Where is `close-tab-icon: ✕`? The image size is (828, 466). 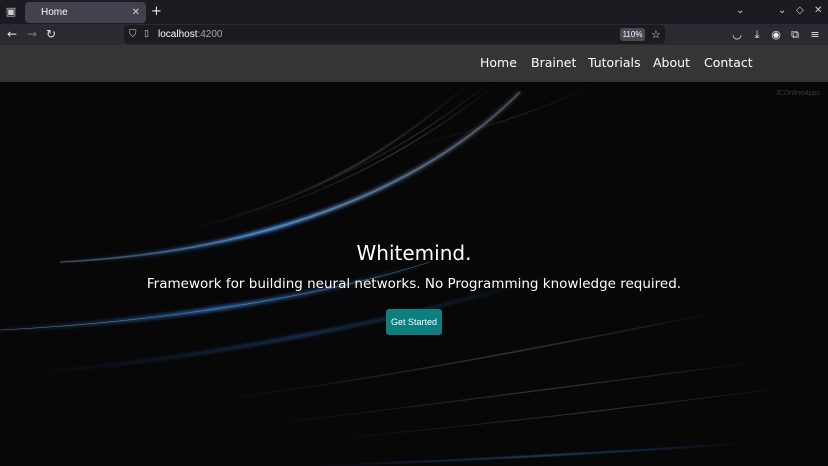
close-tab-icon: ✕ is located at coordinates (136, 12).